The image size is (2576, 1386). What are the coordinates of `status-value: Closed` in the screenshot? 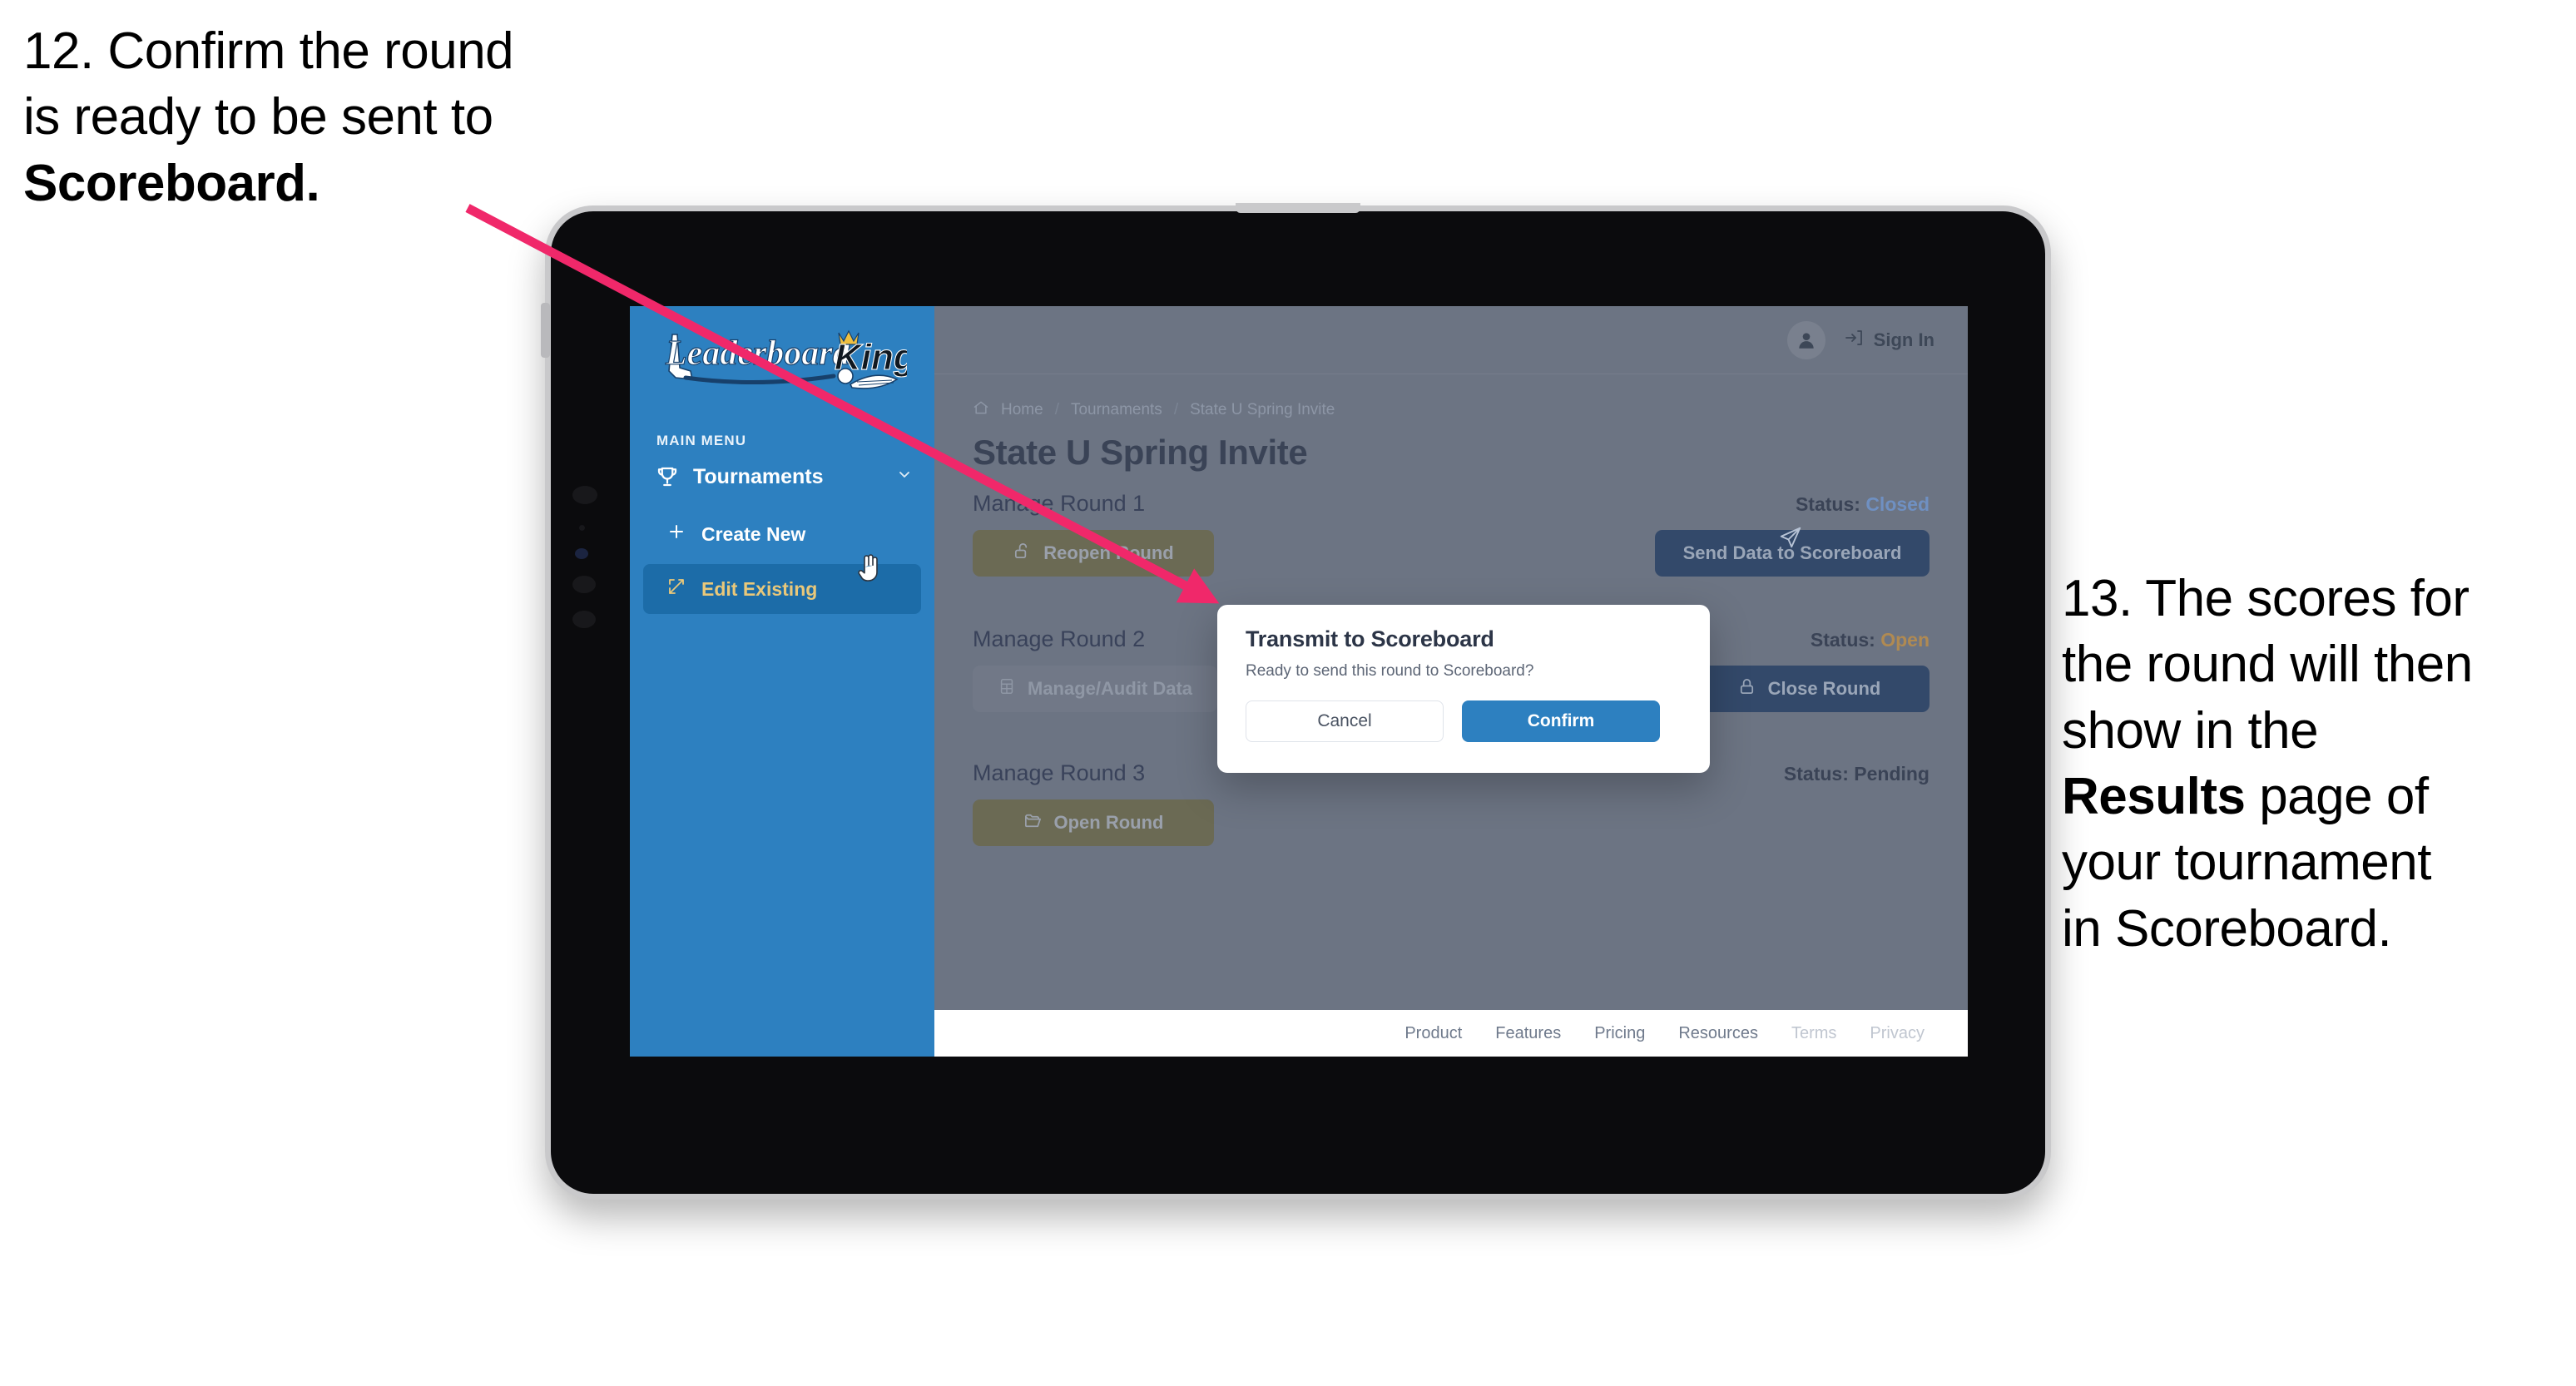 It's located at (1898, 504).